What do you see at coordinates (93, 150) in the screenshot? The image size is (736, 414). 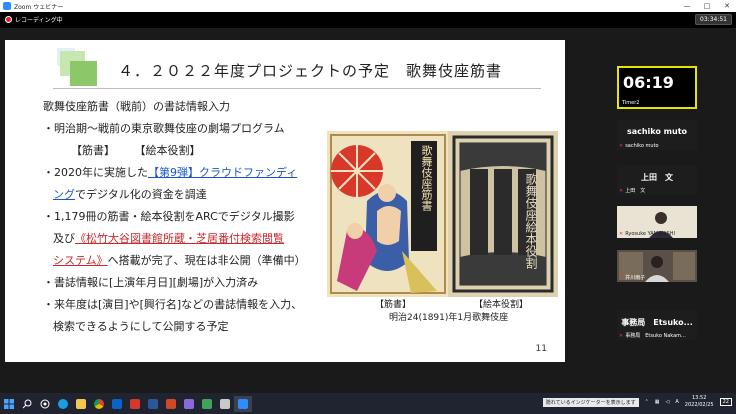 I see `label-sujigaki: 【筋書】` at bounding box center [93, 150].